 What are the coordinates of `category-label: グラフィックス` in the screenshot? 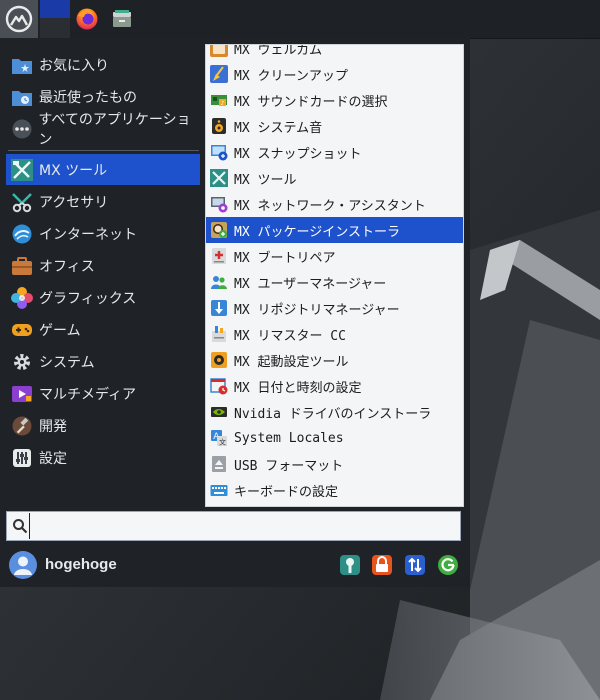 It's located at (88, 298).